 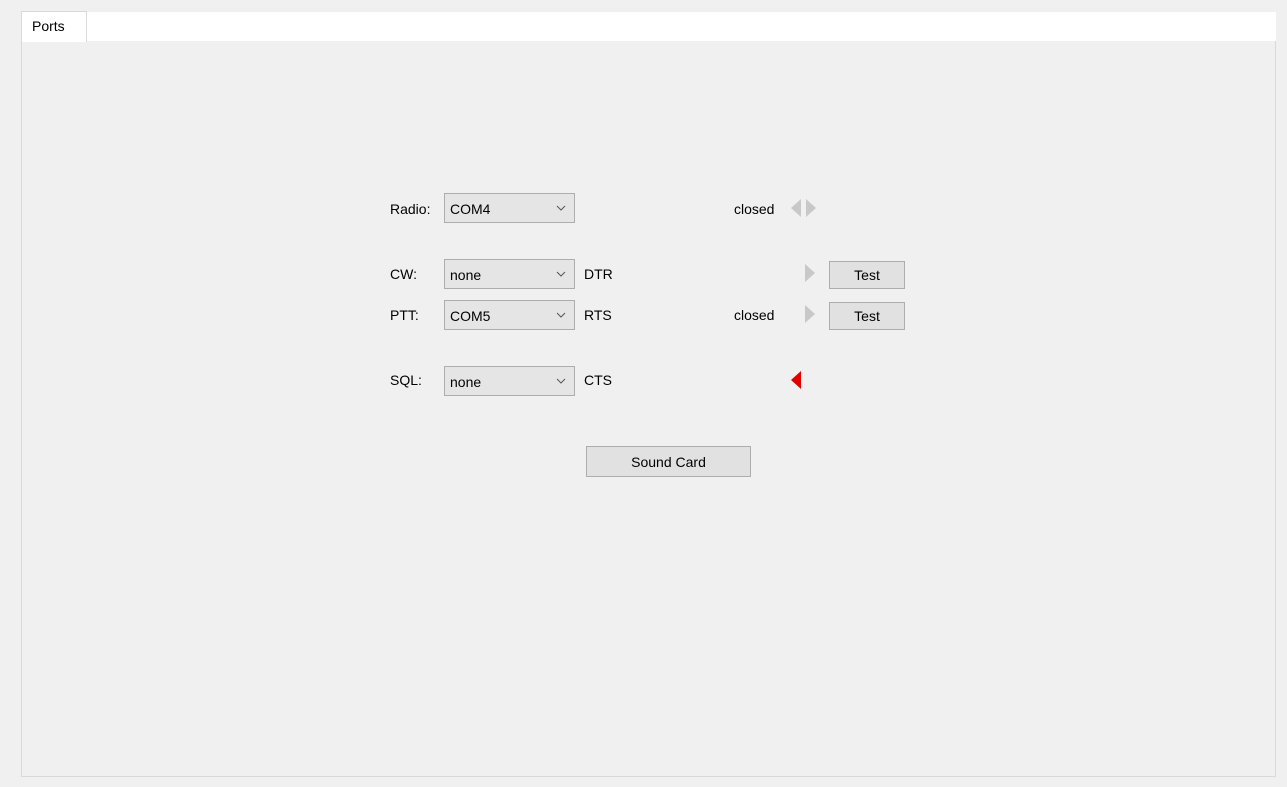 What do you see at coordinates (598, 274) in the screenshot?
I see `cw-line-label: DTR` at bounding box center [598, 274].